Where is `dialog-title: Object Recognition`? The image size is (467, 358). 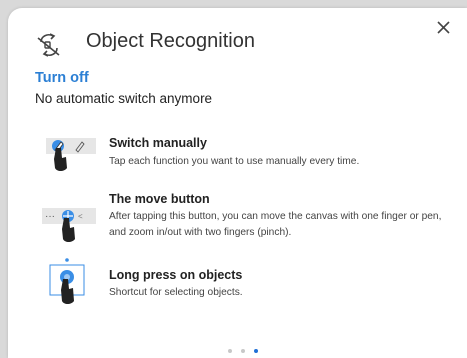
dialog-title: Object Recognition is located at coordinates (170, 41).